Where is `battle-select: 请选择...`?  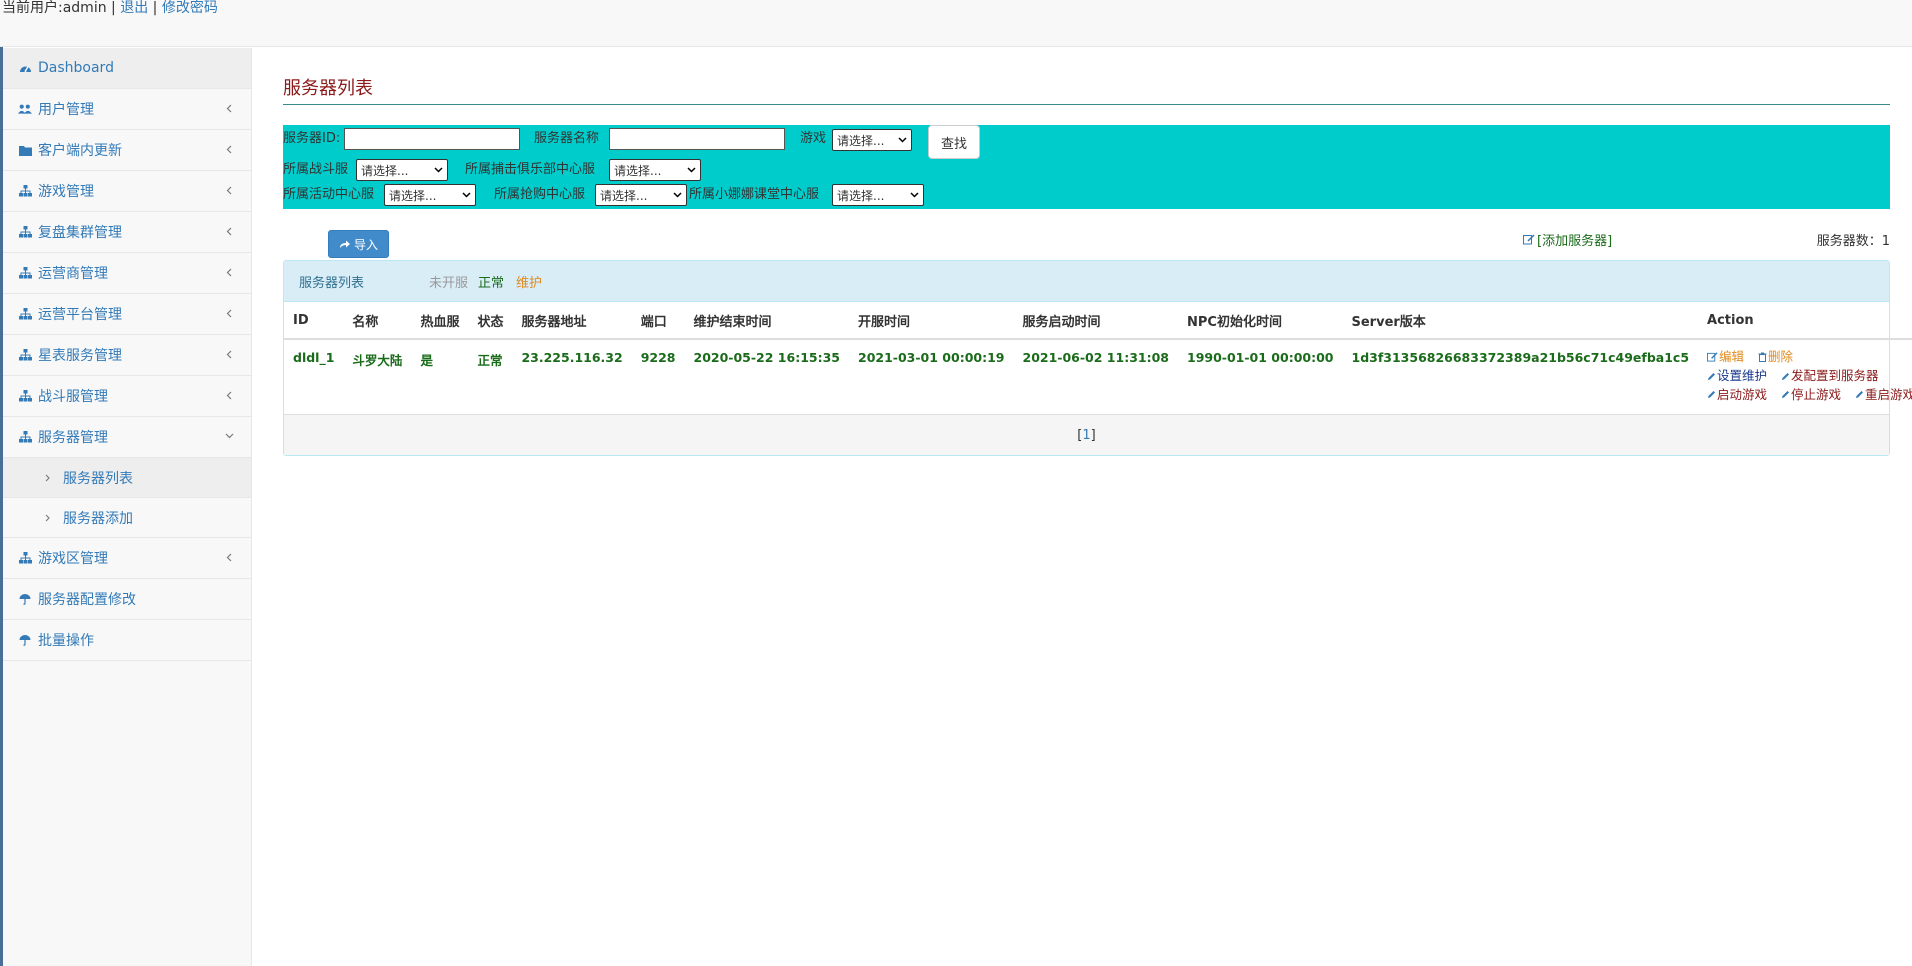 battle-select: 请选择... is located at coordinates (402, 170).